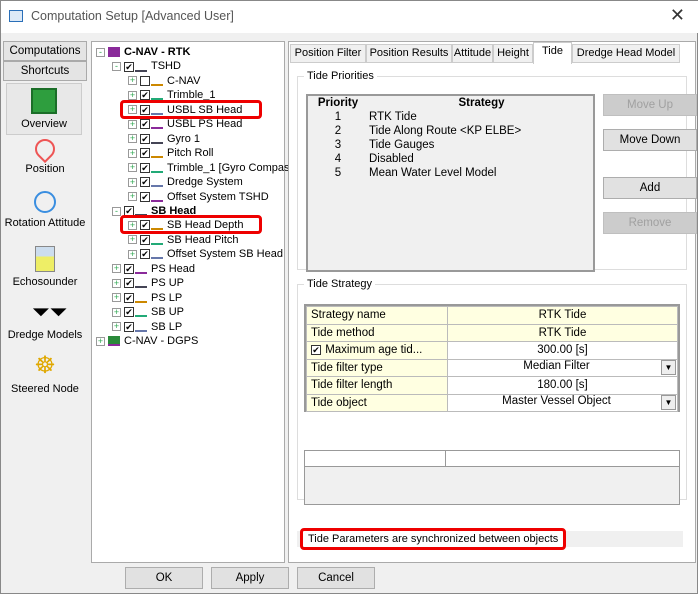 Image resolution: width=698 pixels, height=594 pixels. Describe the element at coordinates (147, 327) in the screenshot. I see `tree-item: + ✔ SB LP` at that location.